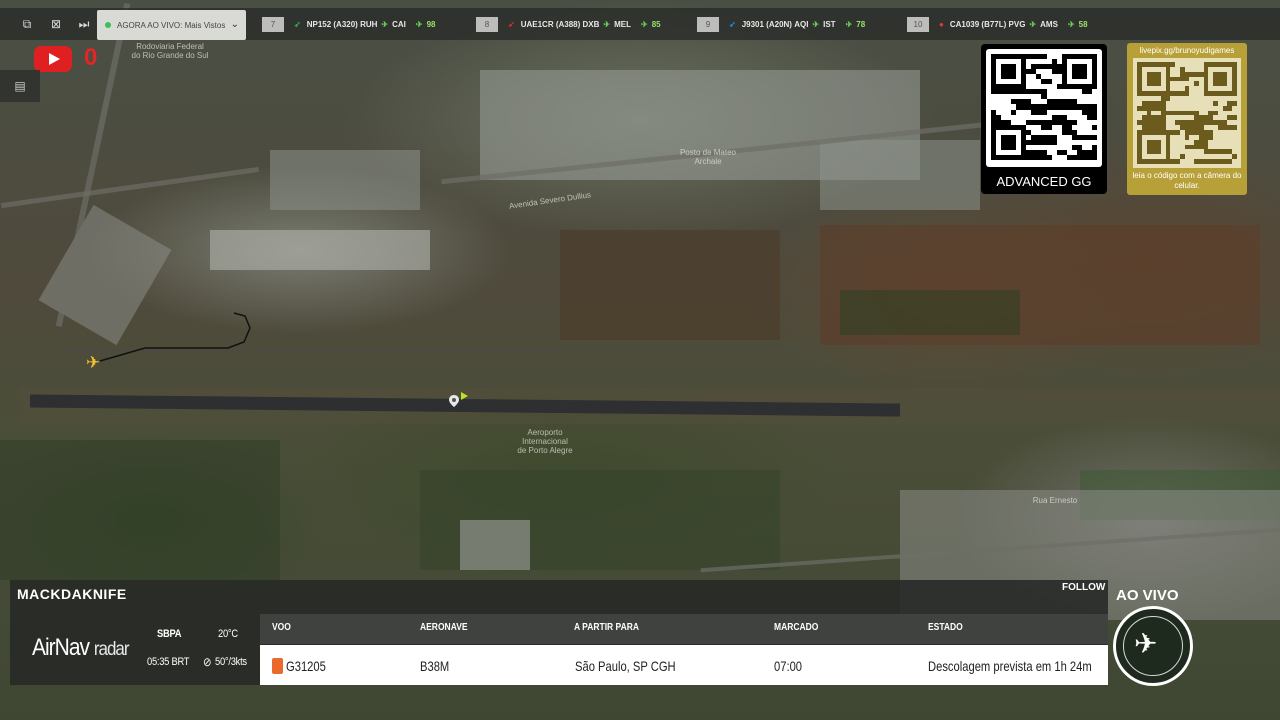  I want to click on list-panel-icon: ▤, so click(20, 86).